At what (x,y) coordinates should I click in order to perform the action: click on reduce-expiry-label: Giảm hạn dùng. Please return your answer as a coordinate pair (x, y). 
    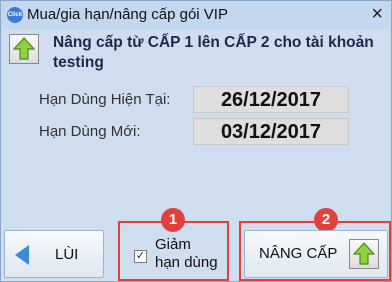
    Looking at the image, I should click on (186, 254).